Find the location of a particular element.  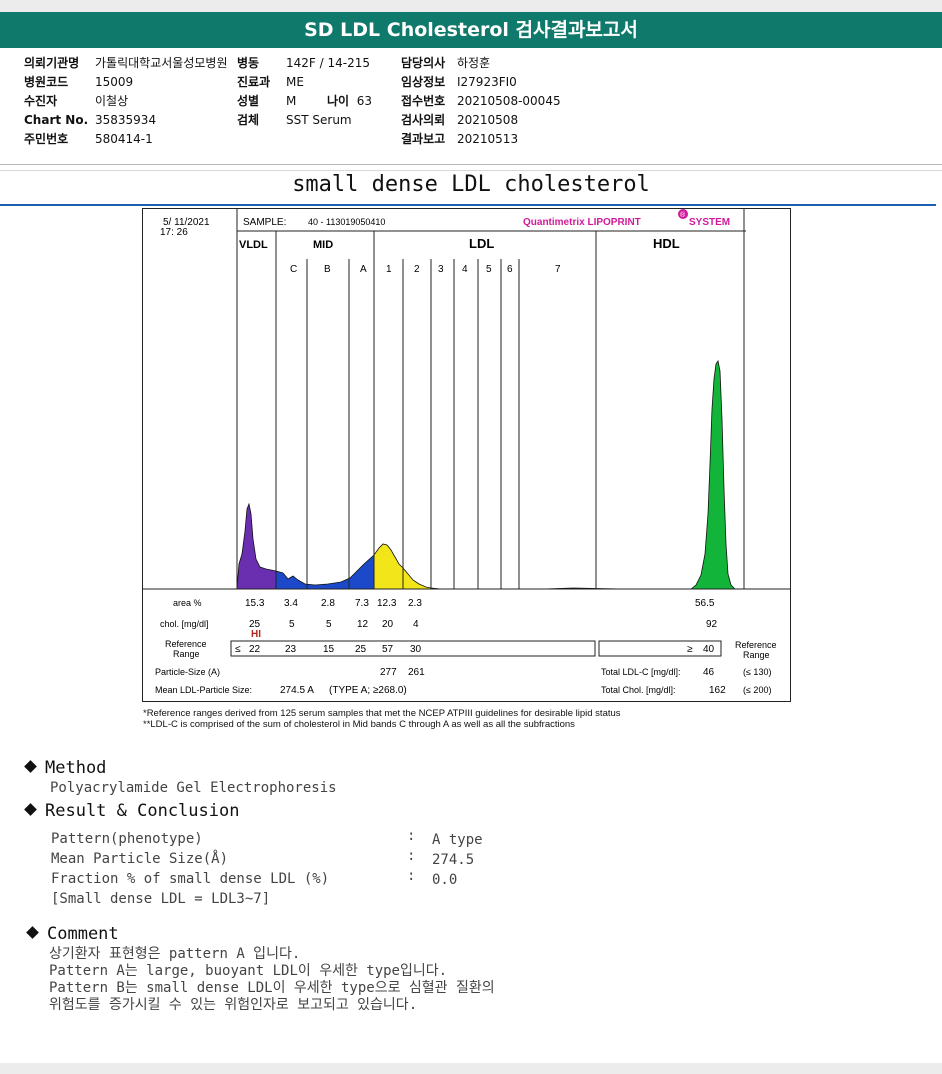

band-label-4: 4 is located at coordinates (465, 269).